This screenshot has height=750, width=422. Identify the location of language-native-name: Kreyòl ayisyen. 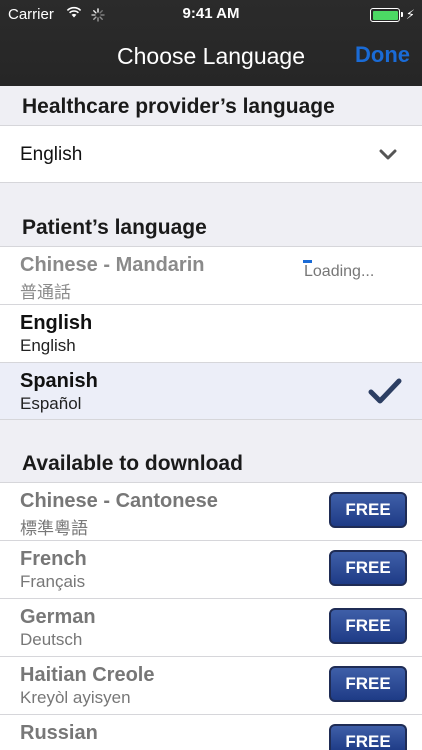
(75, 697).